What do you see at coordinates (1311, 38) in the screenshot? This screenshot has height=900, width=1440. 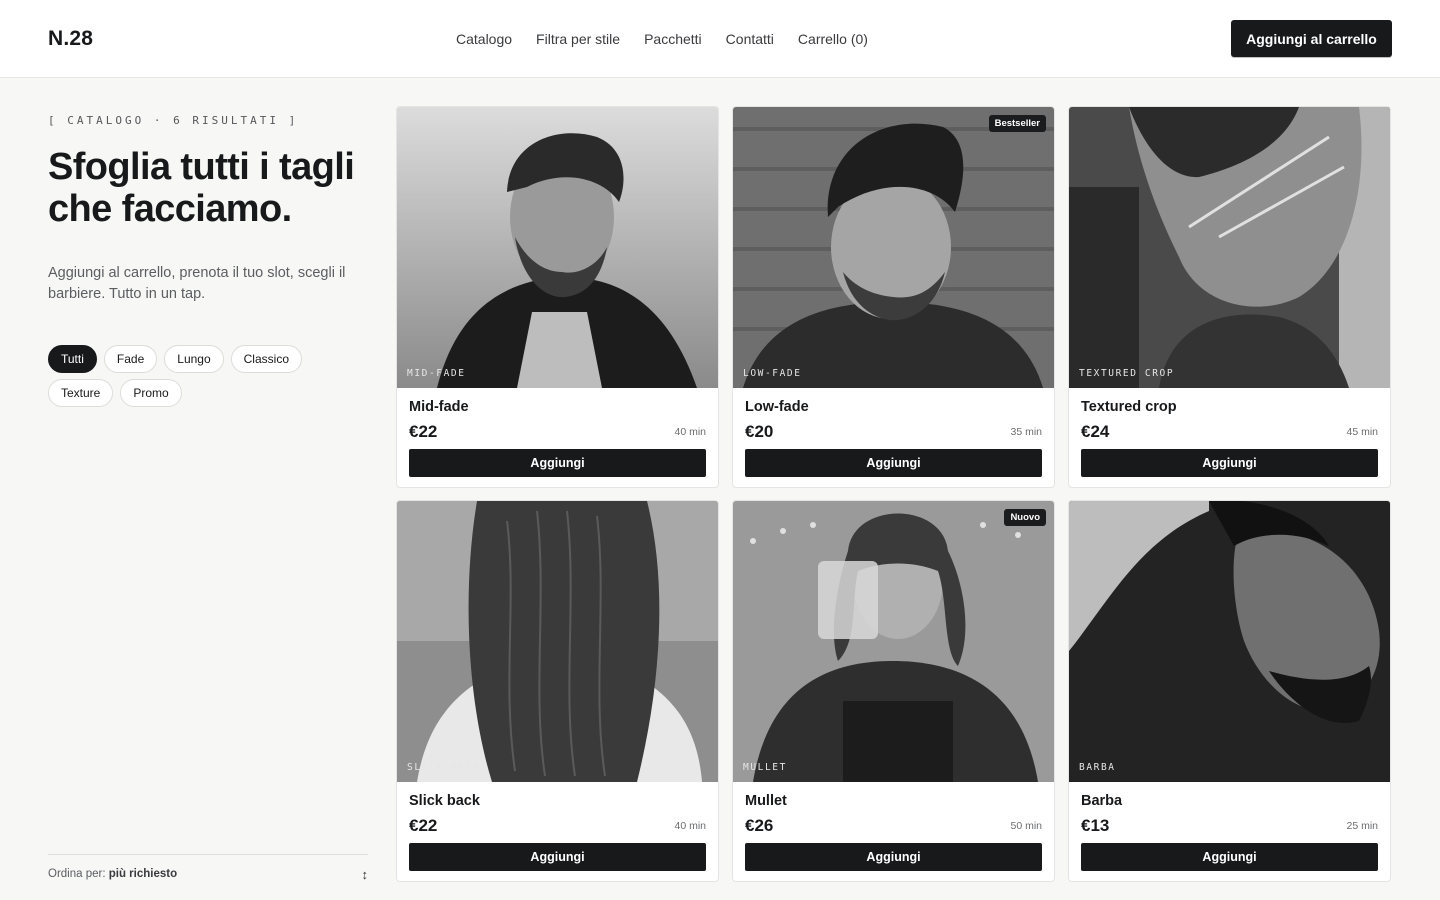 I see `add-to-cart-button: Aggiungi al carrello` at bounding box center [1311, 38].